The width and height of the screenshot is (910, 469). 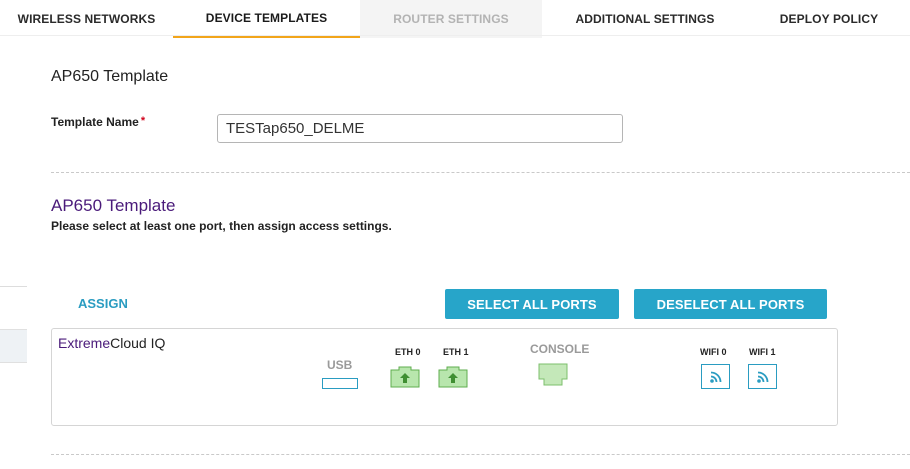 I want to click on tab-deploy-policy: DEPLOY POLICY, so click(x=829, y=19).